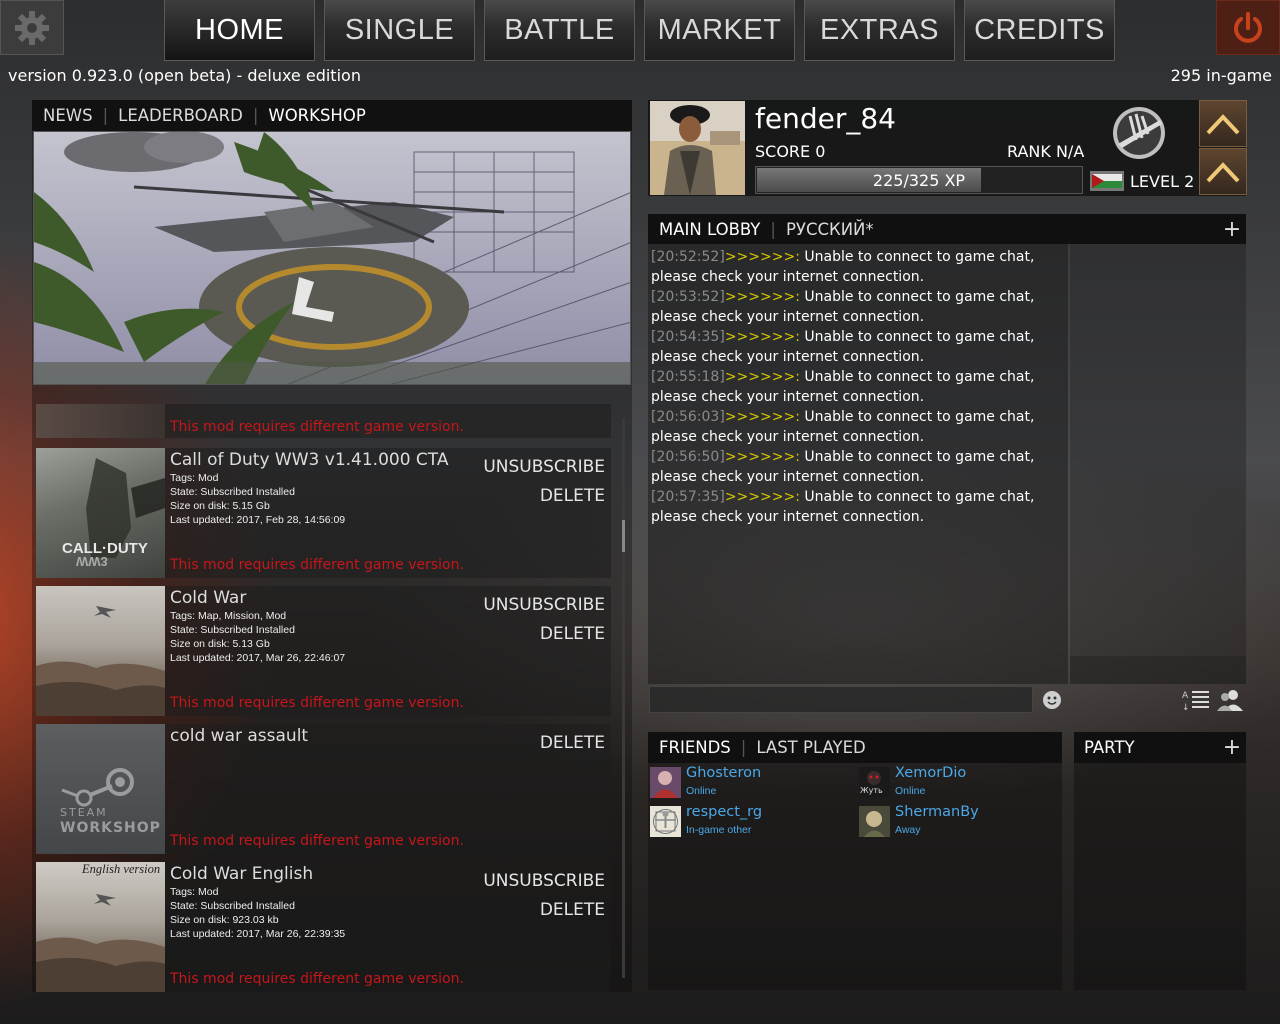 The image size is (1280, 1024). I want to click on mod-list-scroll-thumb, so click(623, 536).